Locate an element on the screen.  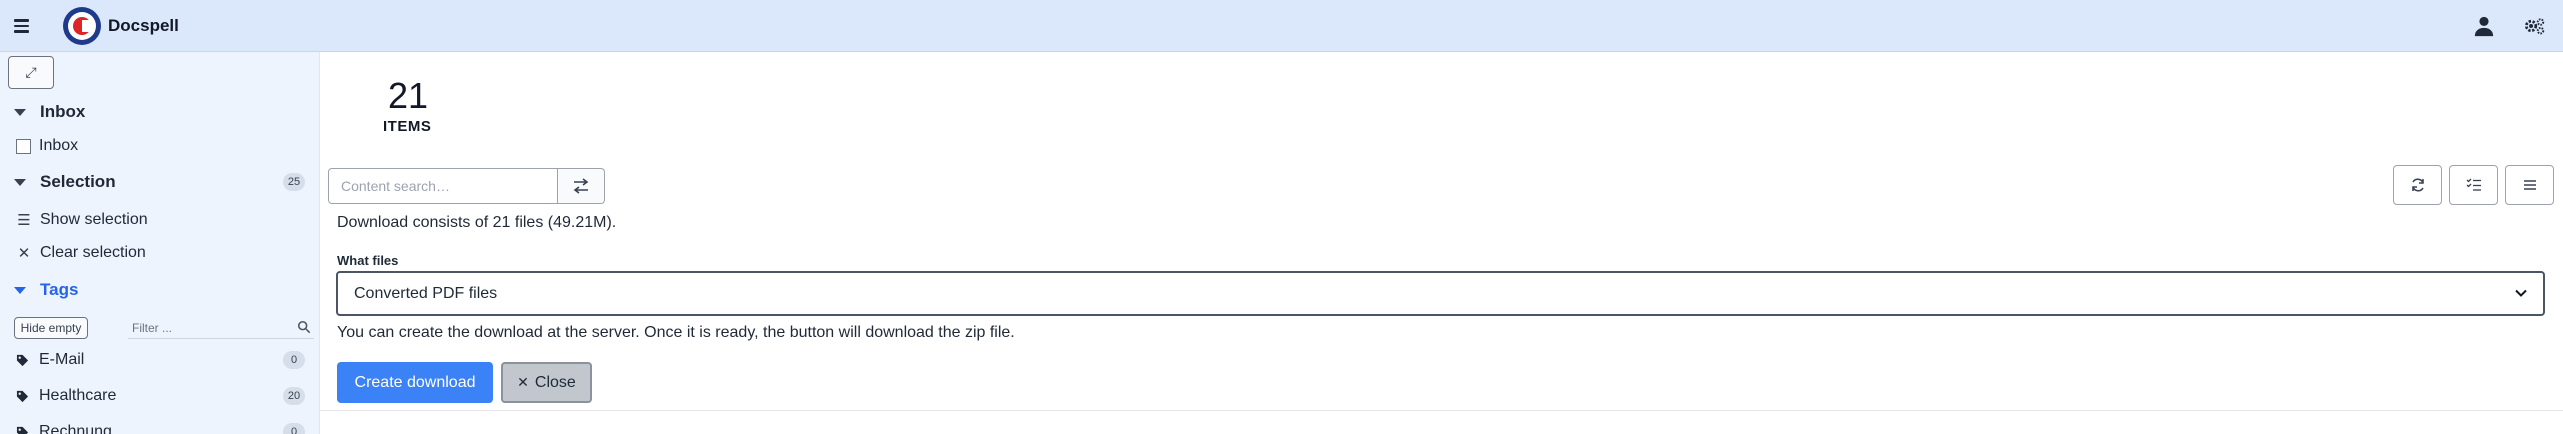
tag-item: Healthcare is located at coordinates (66, 396).